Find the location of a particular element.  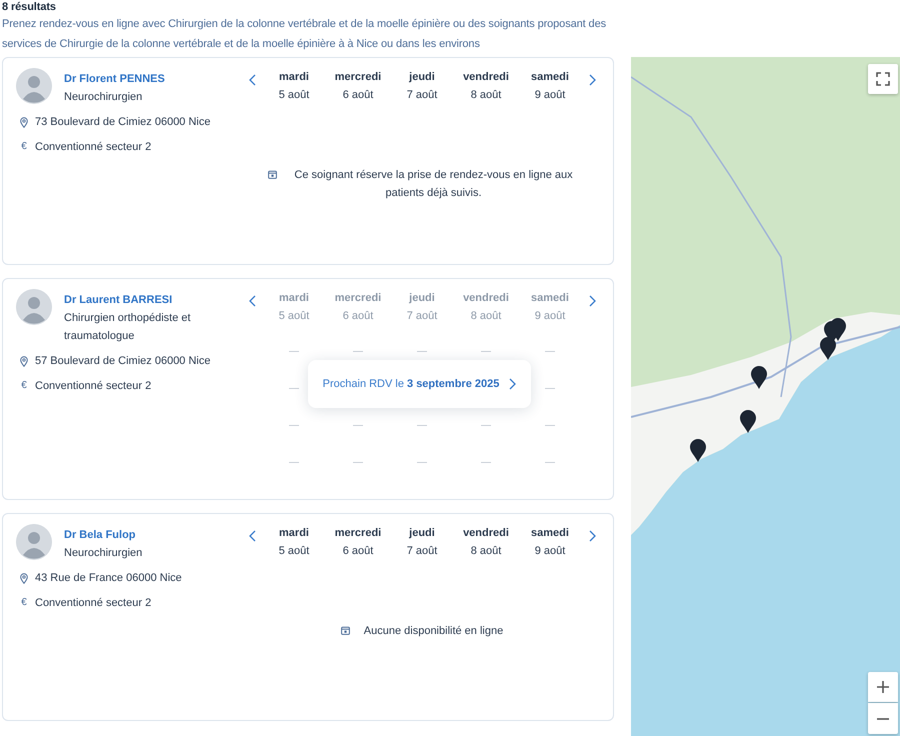

doctor-address: 57 Boulevard de Cimiez 06000 Nice is located at coordinates (122, 361).